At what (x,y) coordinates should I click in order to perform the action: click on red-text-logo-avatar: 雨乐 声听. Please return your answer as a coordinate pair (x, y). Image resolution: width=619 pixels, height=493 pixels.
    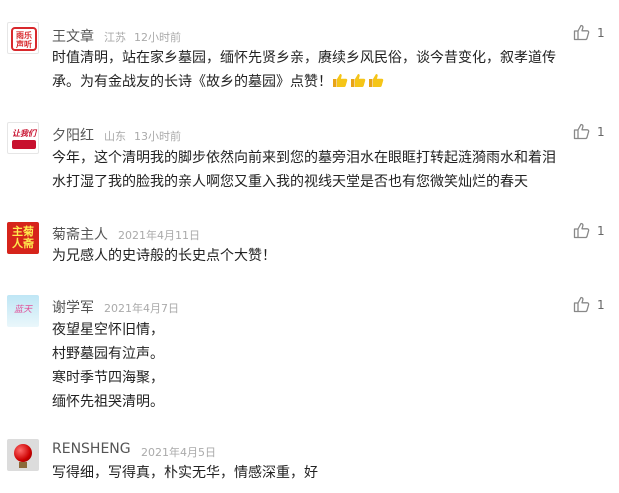
    Looking at the image, I should click on (23, 38).